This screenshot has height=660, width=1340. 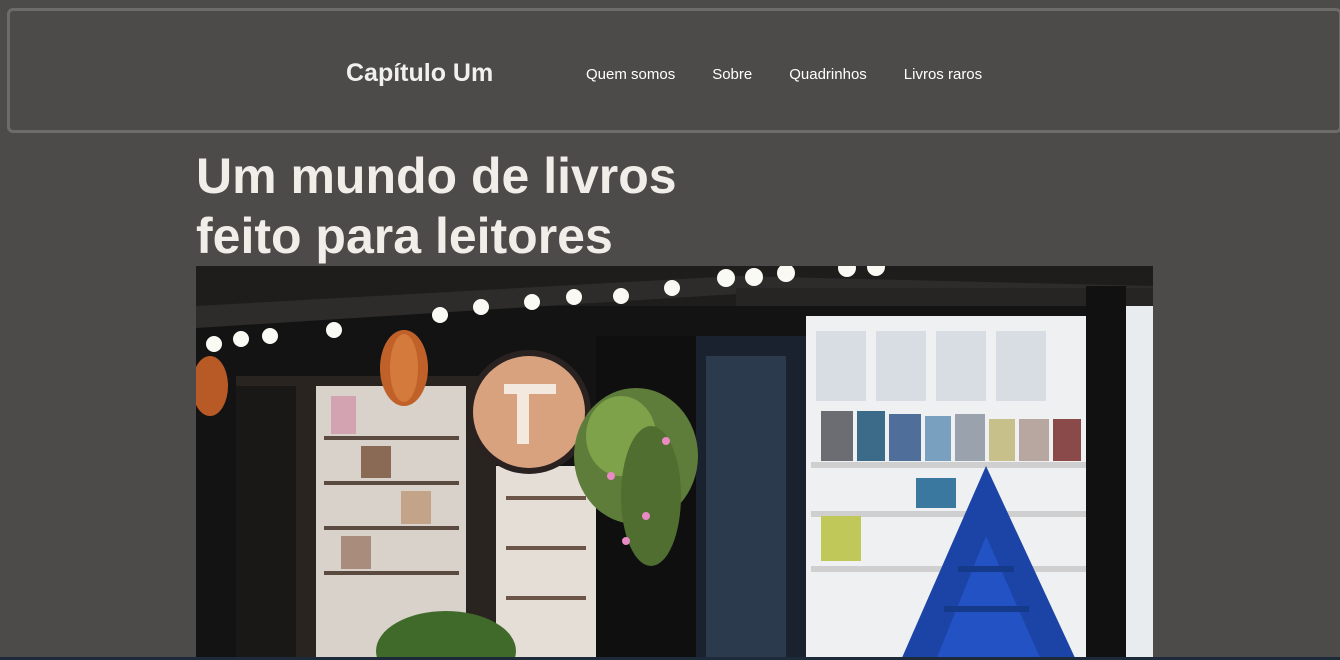 I want to click on brand-logo: Capítulo Um, so click(x=419, y=73).